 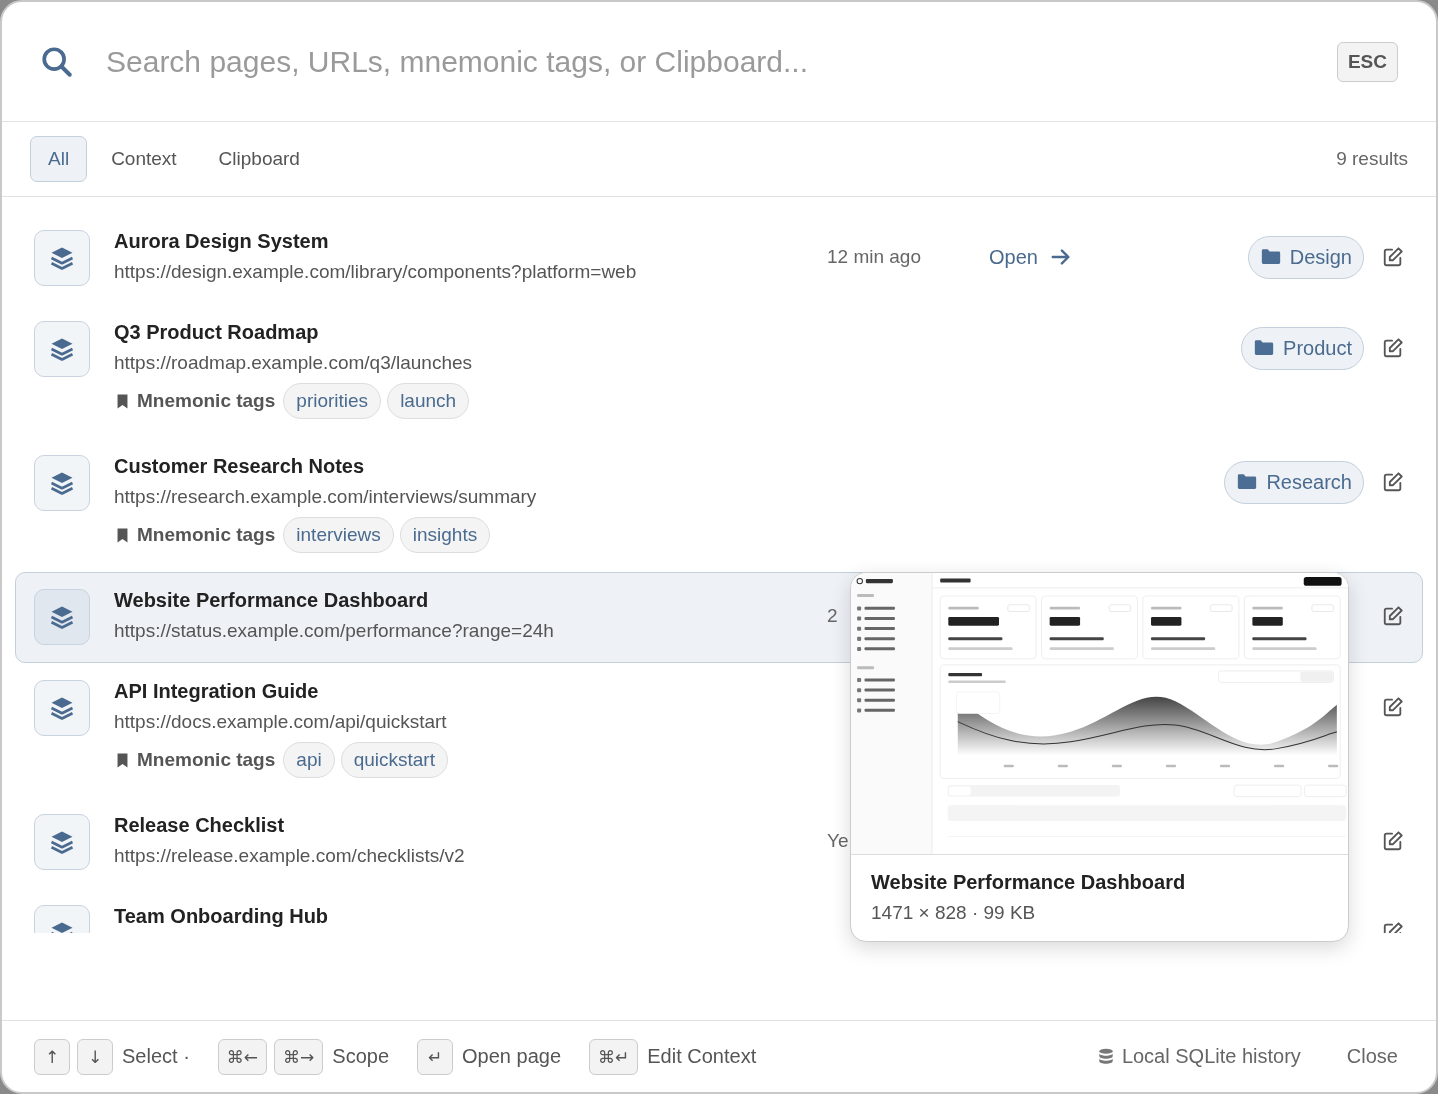 I want to click on result-title: Q3 Product Roadmap, so click(x=217, y=332).